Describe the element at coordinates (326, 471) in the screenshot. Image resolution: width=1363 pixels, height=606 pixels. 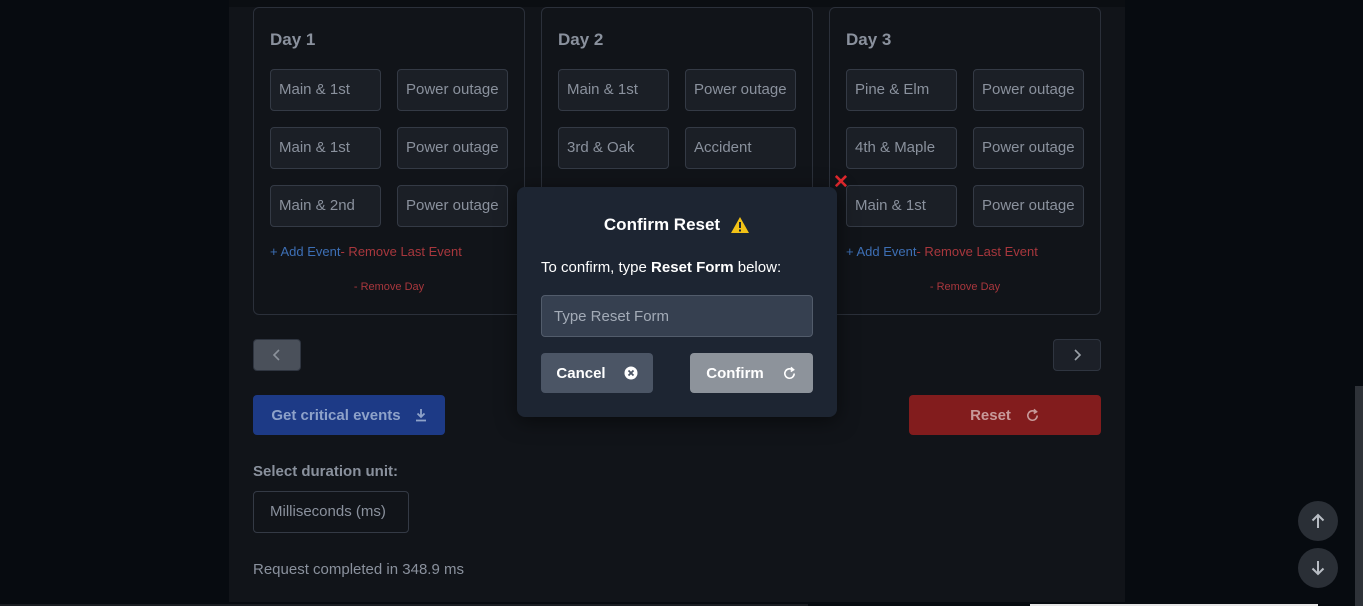
I see `duration-unit-label: Select duration unit:` at that location.